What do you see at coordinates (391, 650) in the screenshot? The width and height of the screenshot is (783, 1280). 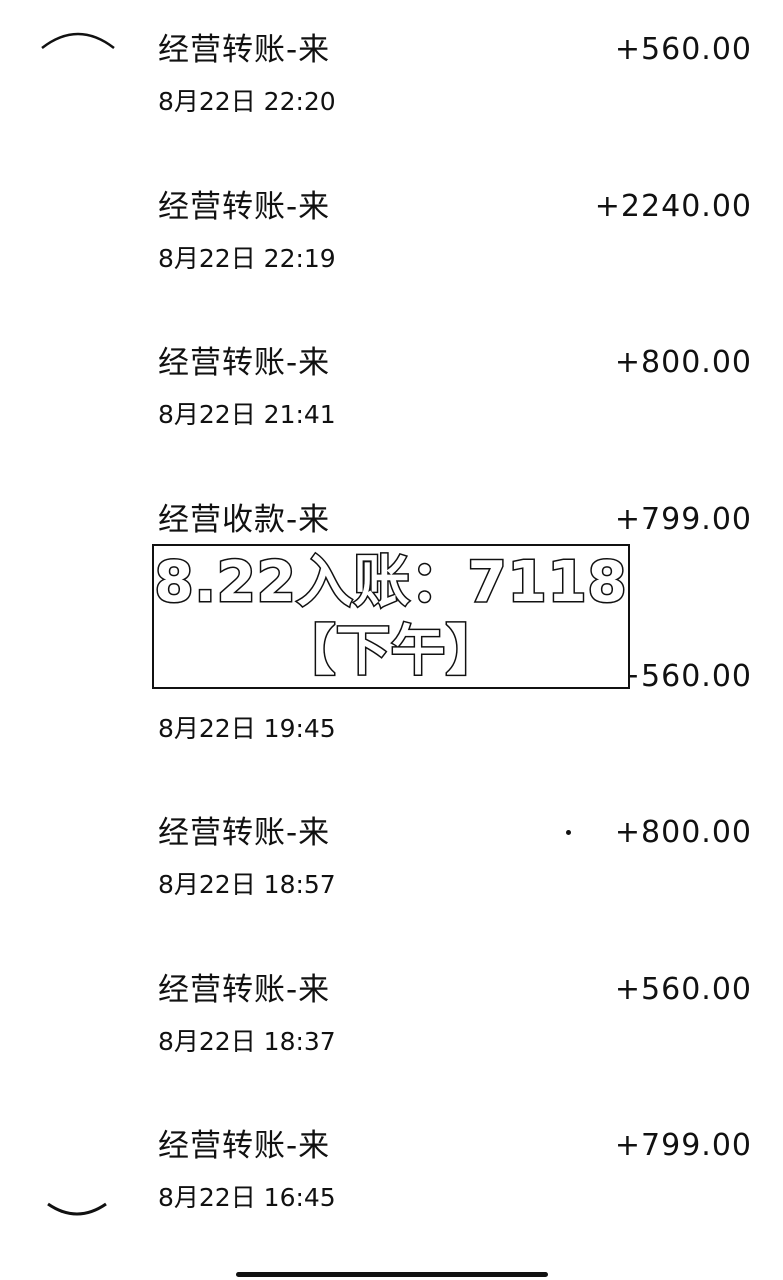 I see `income-summary-period: 【下午】` at bounding box center [391, 650].